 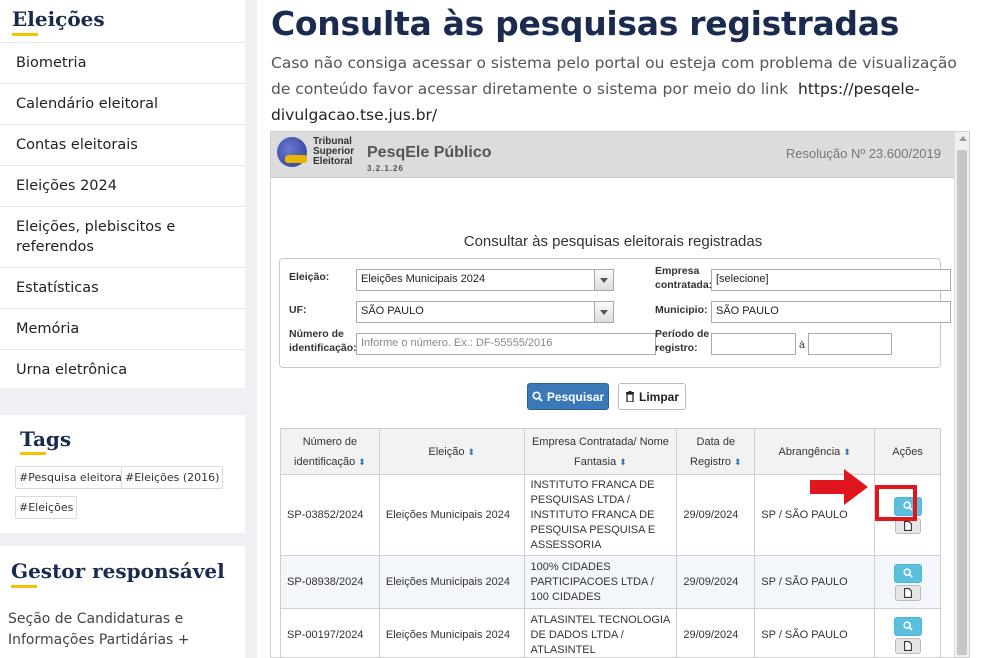 What do you see at coordinates (839, 487) in the screenshot?
I see `red-arrow-icon` at bounding box center [839, 487].